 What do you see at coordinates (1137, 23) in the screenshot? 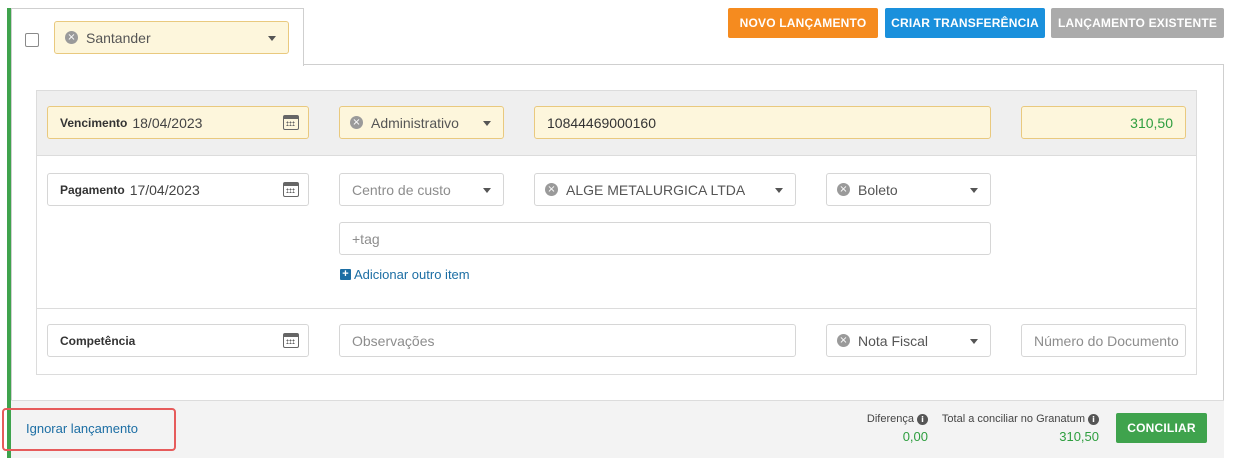
I see `lancamento-existente-button: LANÇAMENTO EXISTENTE` at bounding box center [1137, 23].